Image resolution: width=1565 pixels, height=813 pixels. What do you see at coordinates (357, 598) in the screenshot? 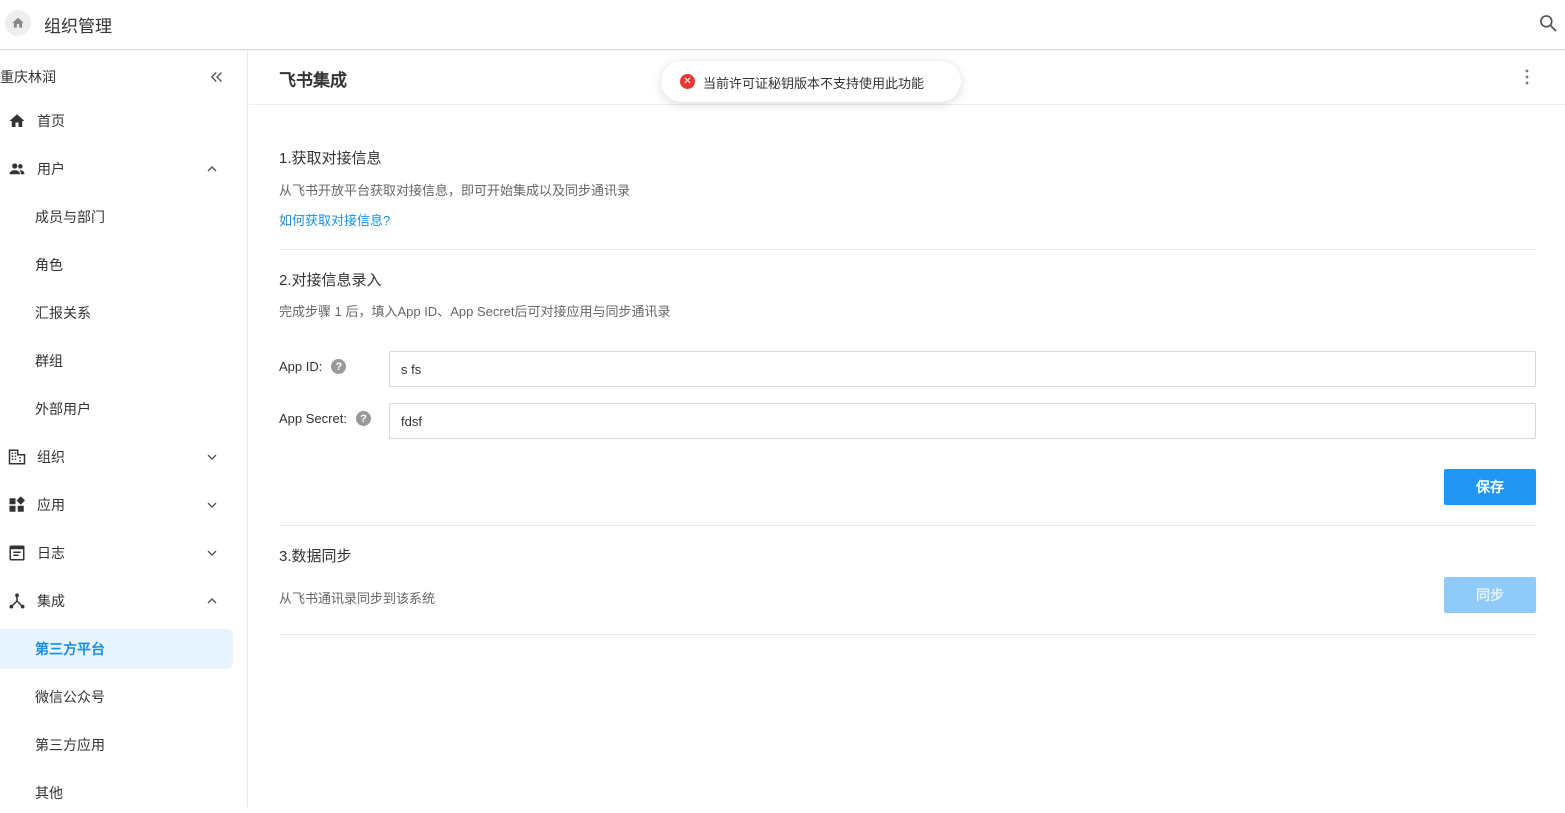
I see `section-desc-data-sync: 从飞书通讯录同步到该系统` at bounding box center [357, 598].